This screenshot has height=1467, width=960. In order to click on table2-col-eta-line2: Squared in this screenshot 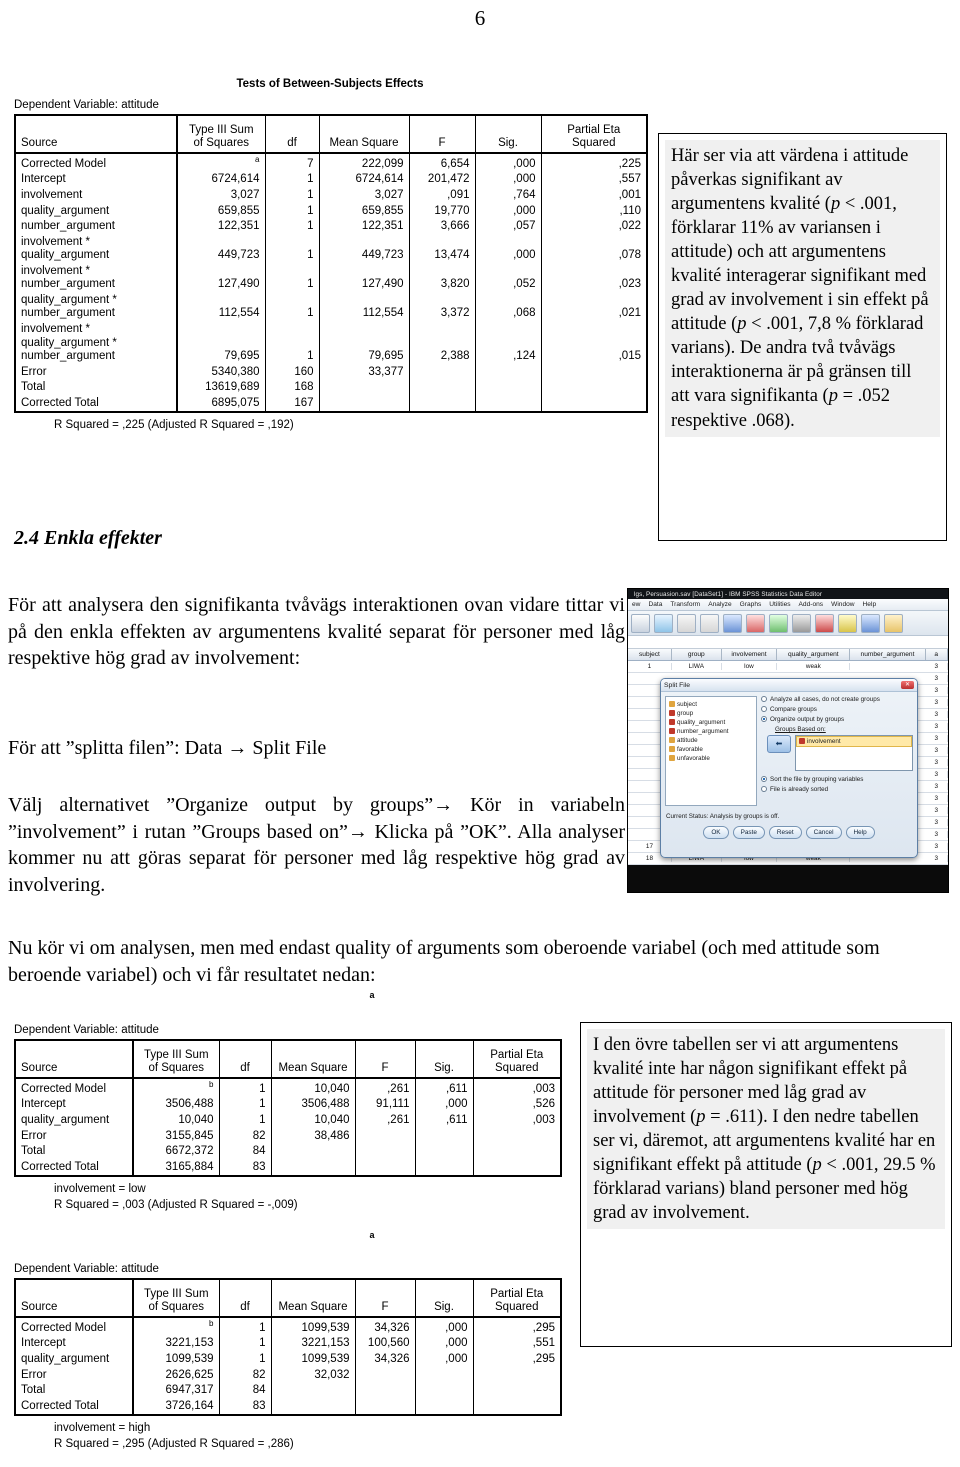, I will do `click(517, 1068)`.